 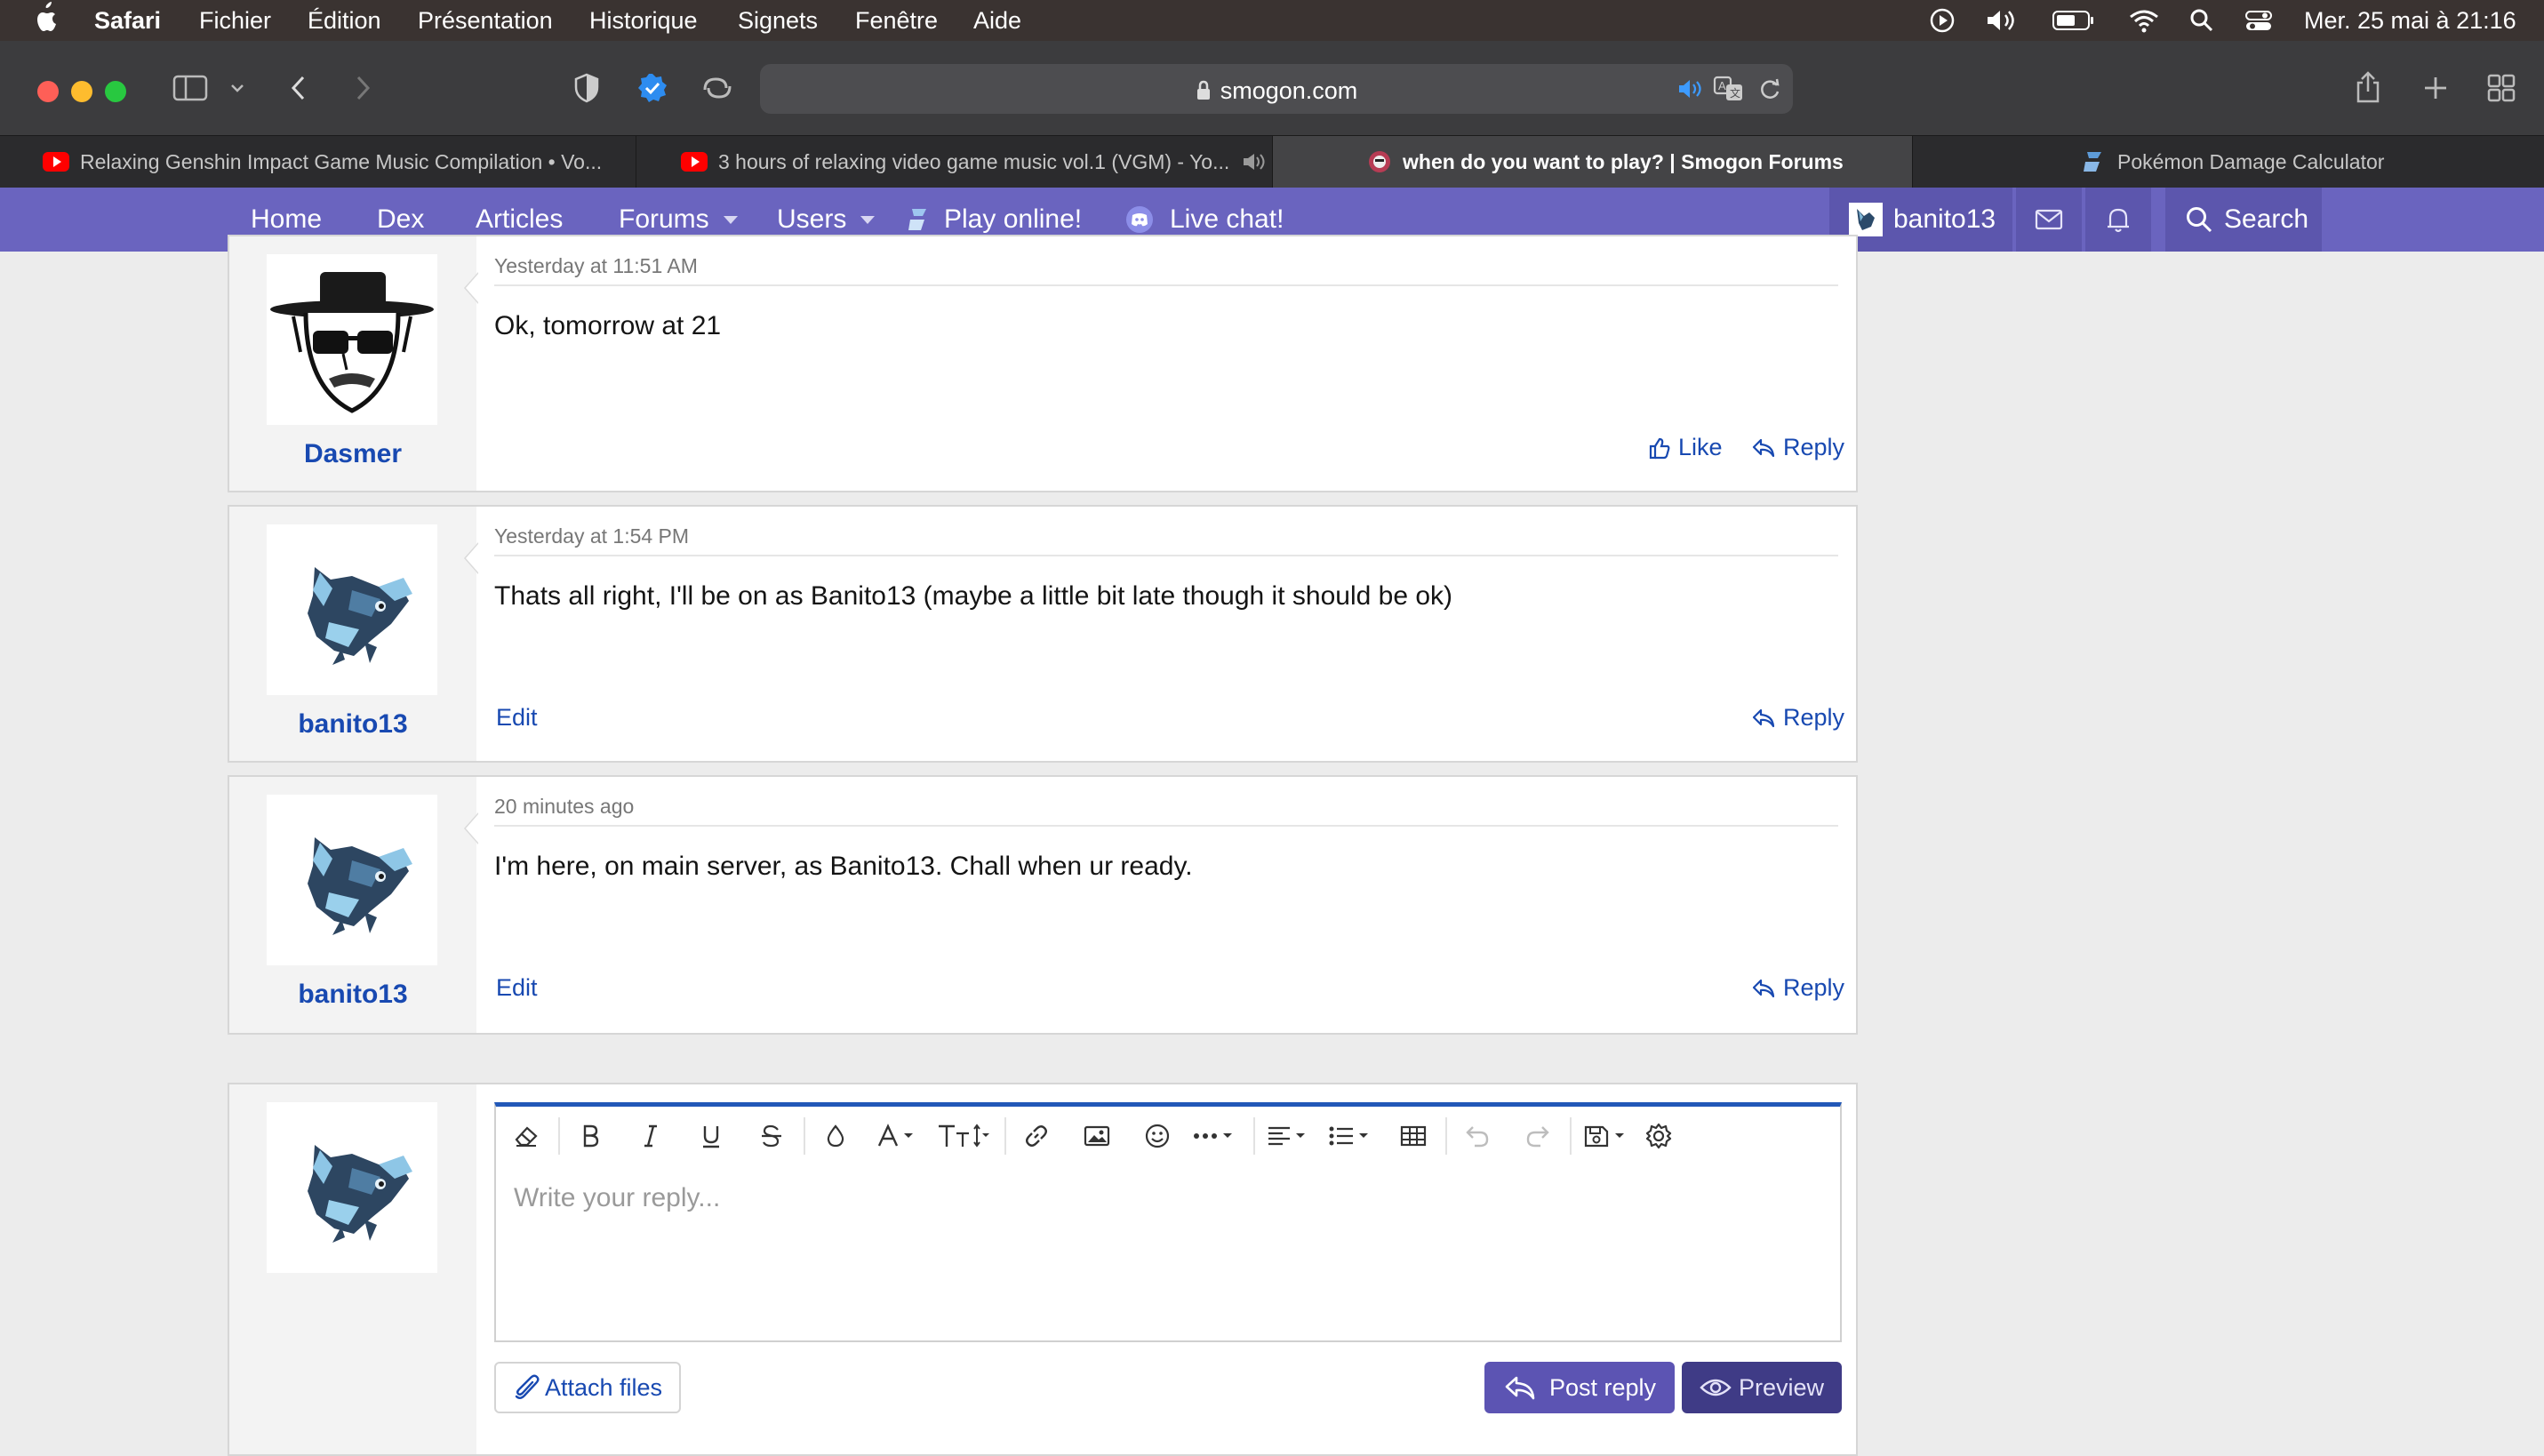 What do you see at coordinates (352, 339) in the screenshot?
I see `user-avatar-dasmer` at bounding box center [352, 339].